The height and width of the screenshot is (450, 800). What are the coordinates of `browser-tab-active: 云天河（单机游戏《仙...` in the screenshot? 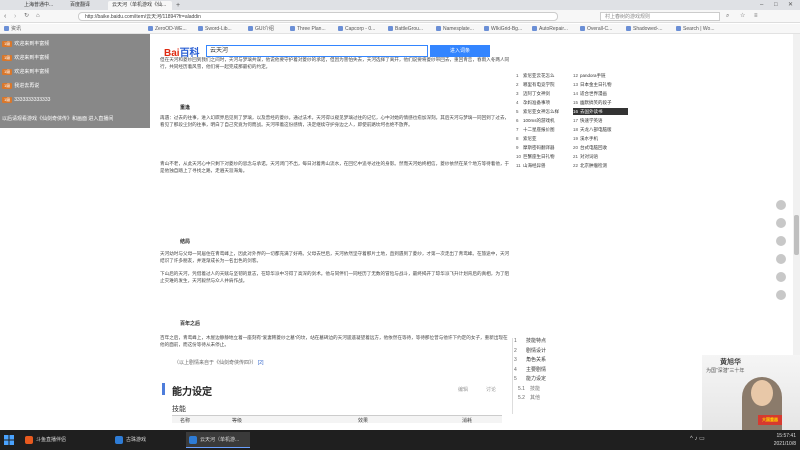 It's located at (140, 5).